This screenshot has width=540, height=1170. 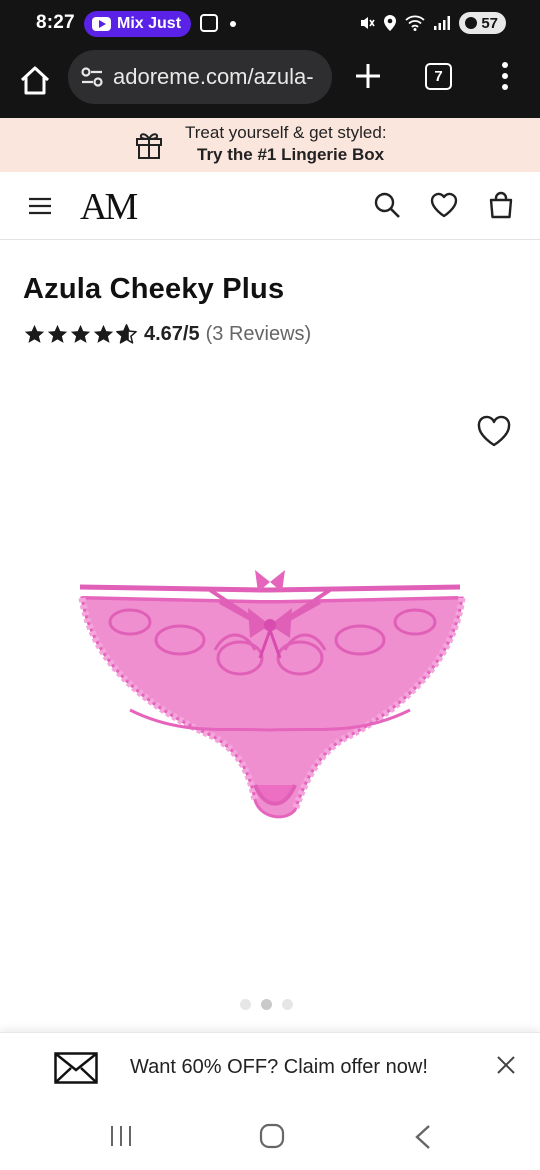 What do you see at coordinates (126, 334) in the screenshot?
I see `star-half-icon` at bounding box center [126, 334].